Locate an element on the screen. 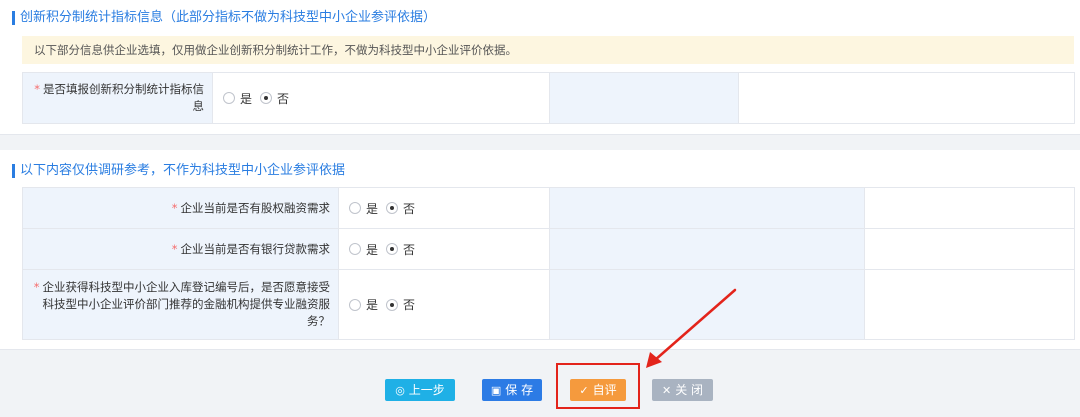  annotation-arrow-icon is located at coordinates (691, 328).